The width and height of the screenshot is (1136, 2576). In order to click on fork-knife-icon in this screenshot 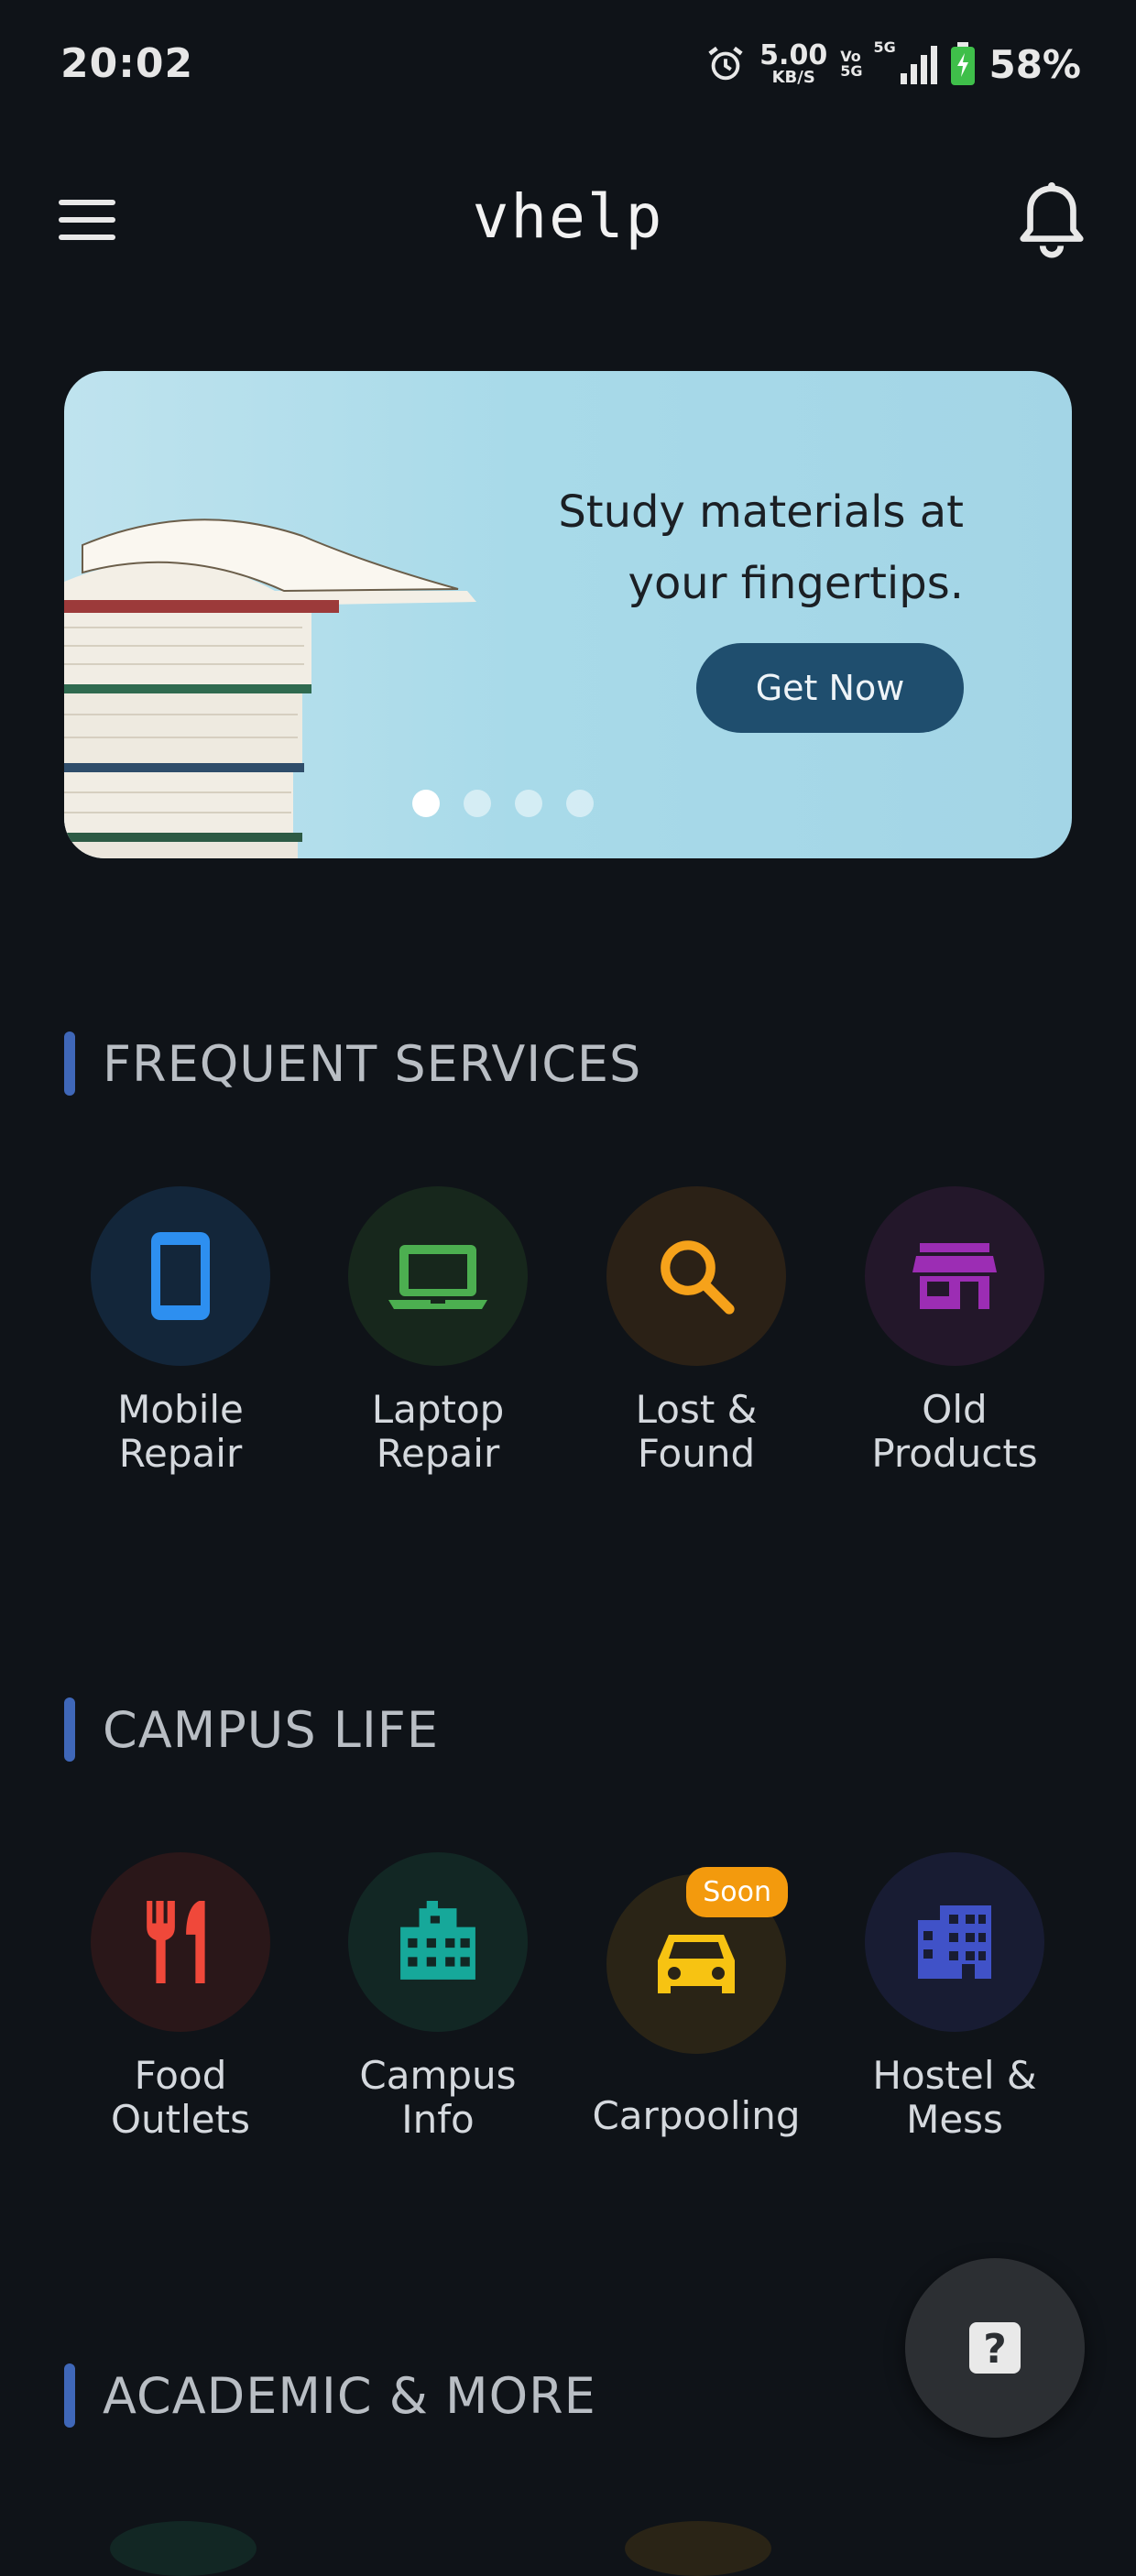, I will do `click(176, 1942)`.